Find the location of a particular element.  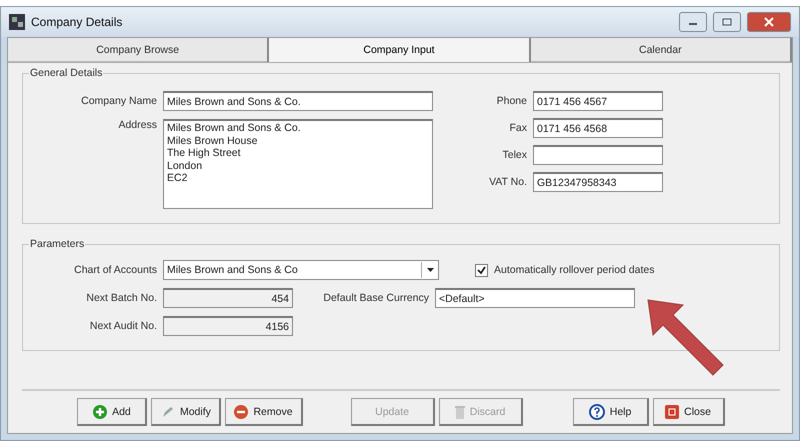

next-audit-field: 4156 is located at coordinates (228, 326).